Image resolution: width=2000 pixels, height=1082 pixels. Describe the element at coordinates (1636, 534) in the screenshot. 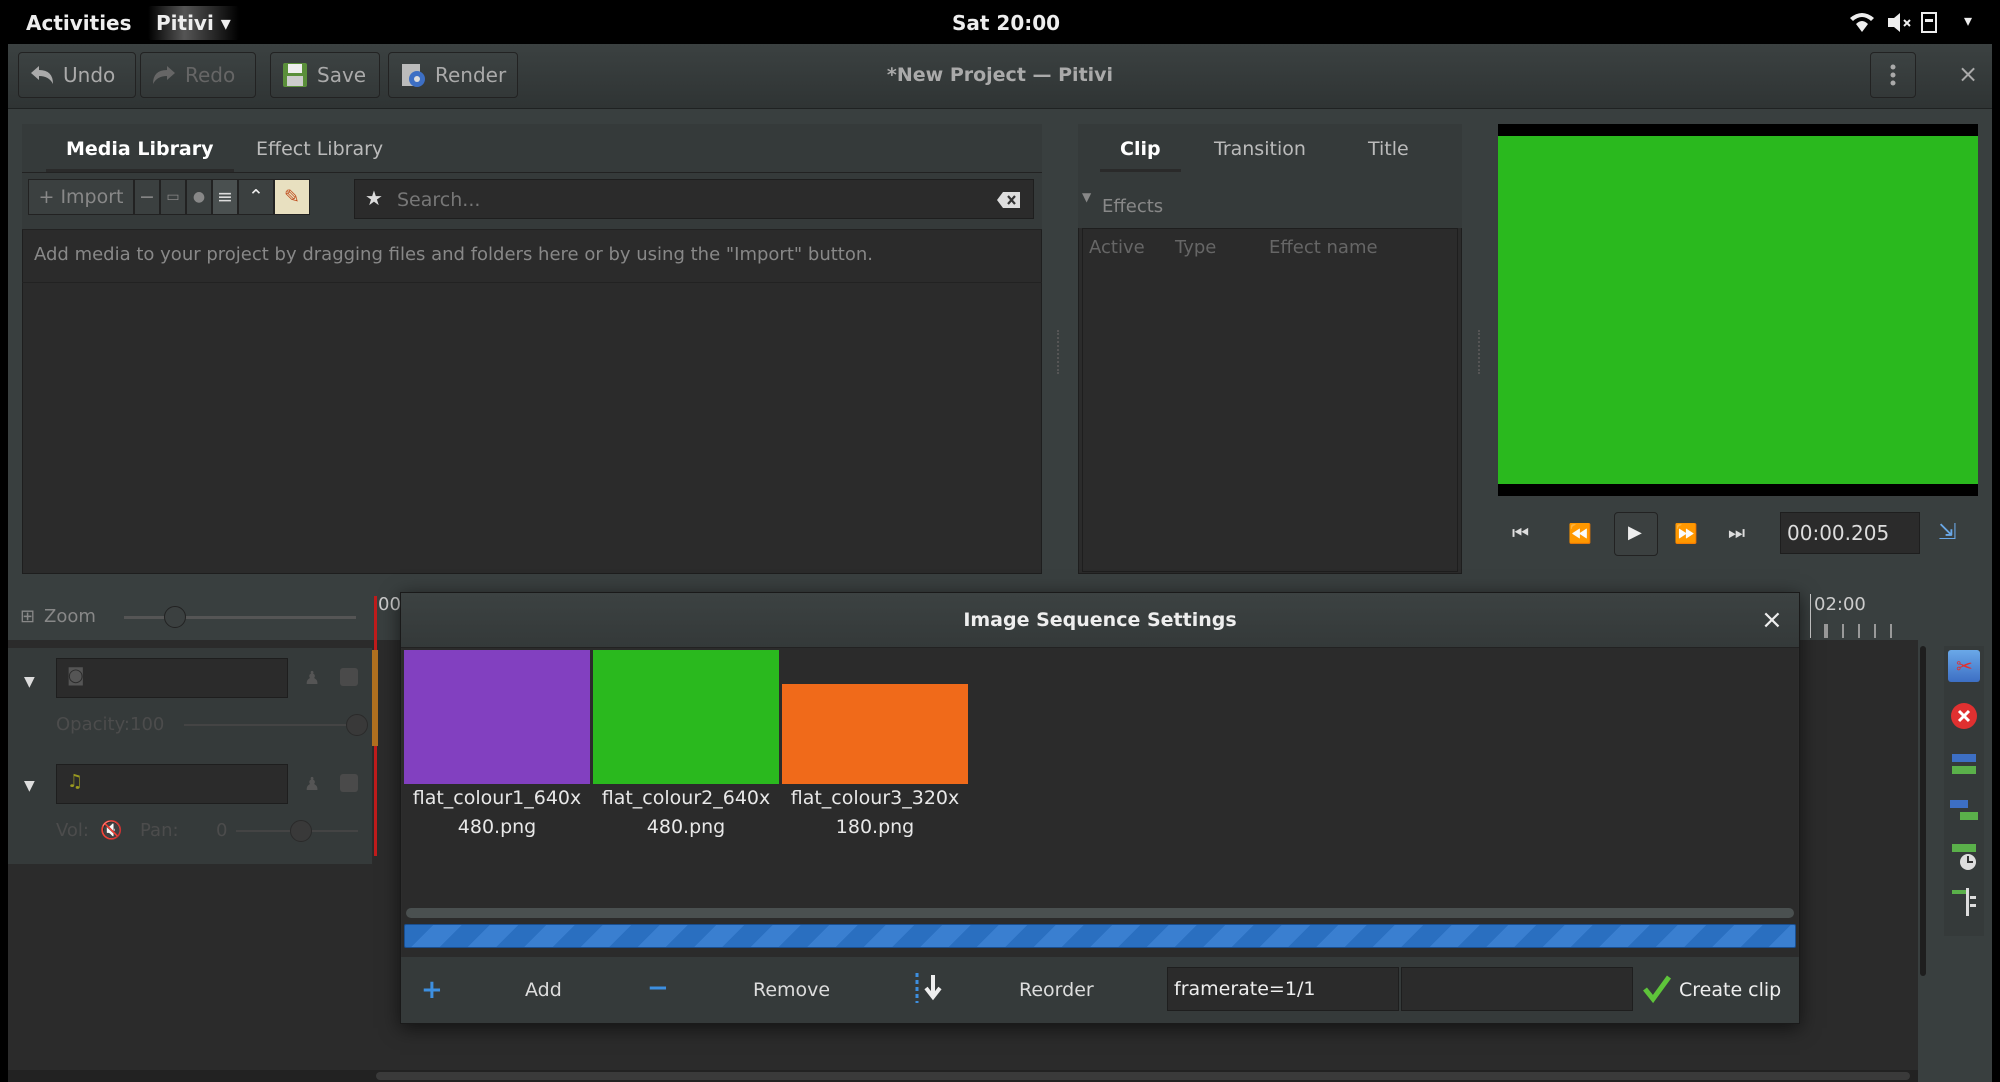

I see `play-button: ▶` at that location.